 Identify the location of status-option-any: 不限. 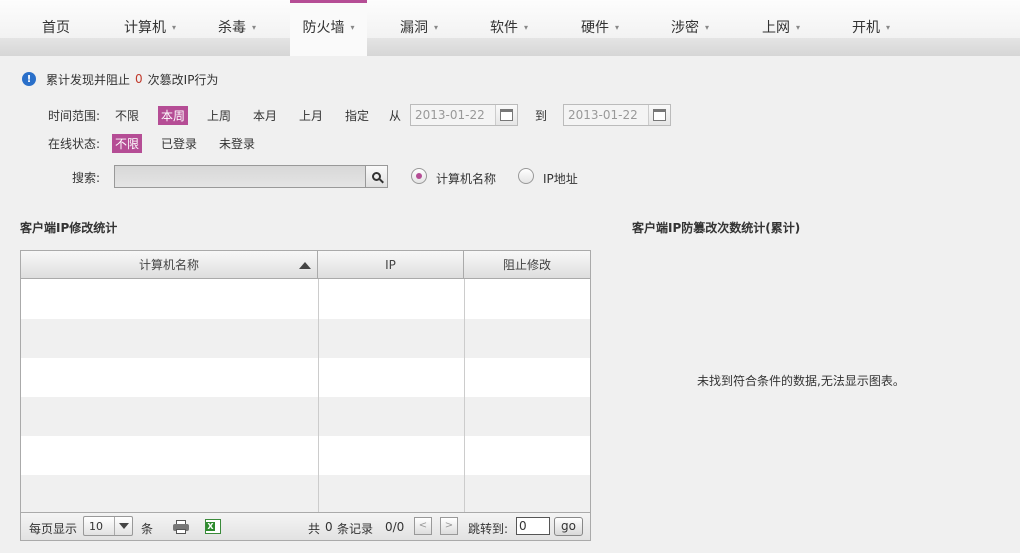
(127, 143).